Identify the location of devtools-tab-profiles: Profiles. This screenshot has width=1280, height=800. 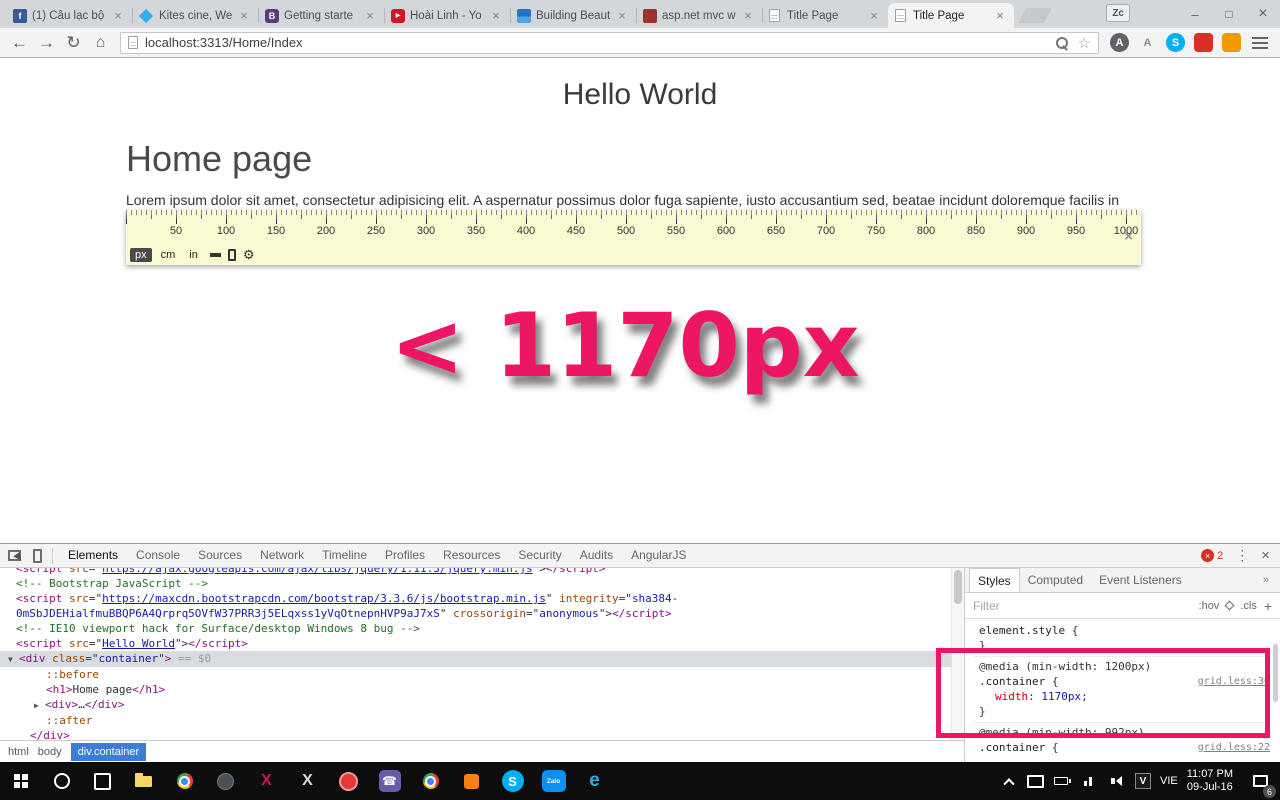
(405, 555).